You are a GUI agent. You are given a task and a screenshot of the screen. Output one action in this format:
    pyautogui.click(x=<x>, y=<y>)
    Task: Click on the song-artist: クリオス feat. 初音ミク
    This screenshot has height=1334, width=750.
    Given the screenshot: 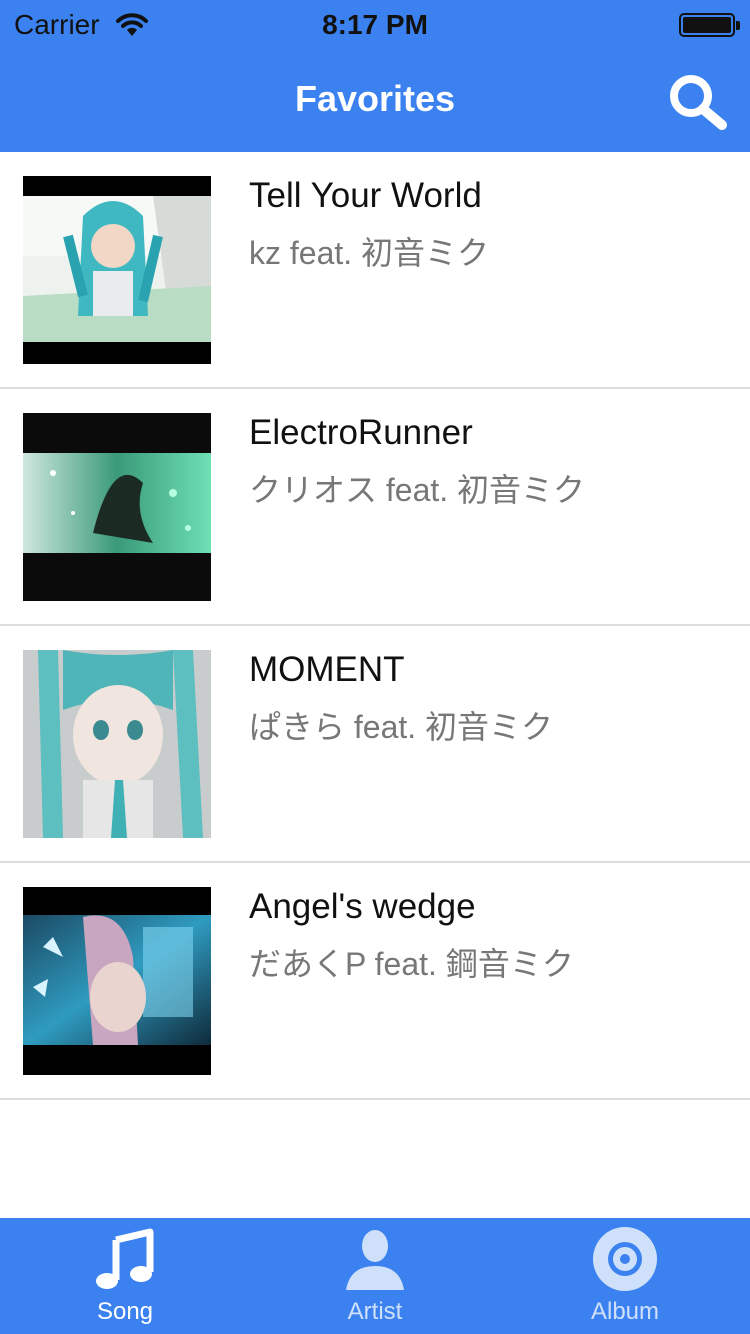 What is the action you would take?
    pyautogui.click(x=417, y=490)
    